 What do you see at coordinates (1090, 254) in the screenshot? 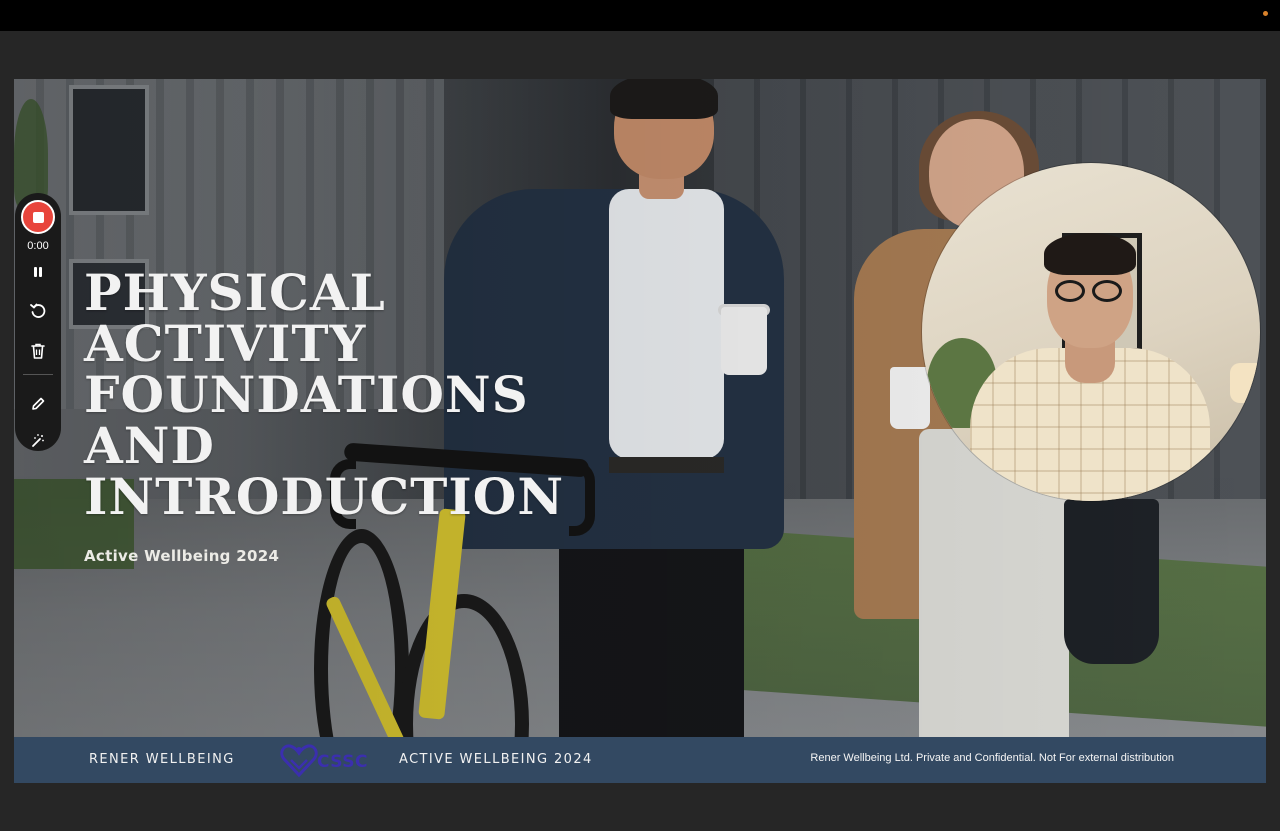
I see `presenter-hair` at bounding box center [1090, 254].